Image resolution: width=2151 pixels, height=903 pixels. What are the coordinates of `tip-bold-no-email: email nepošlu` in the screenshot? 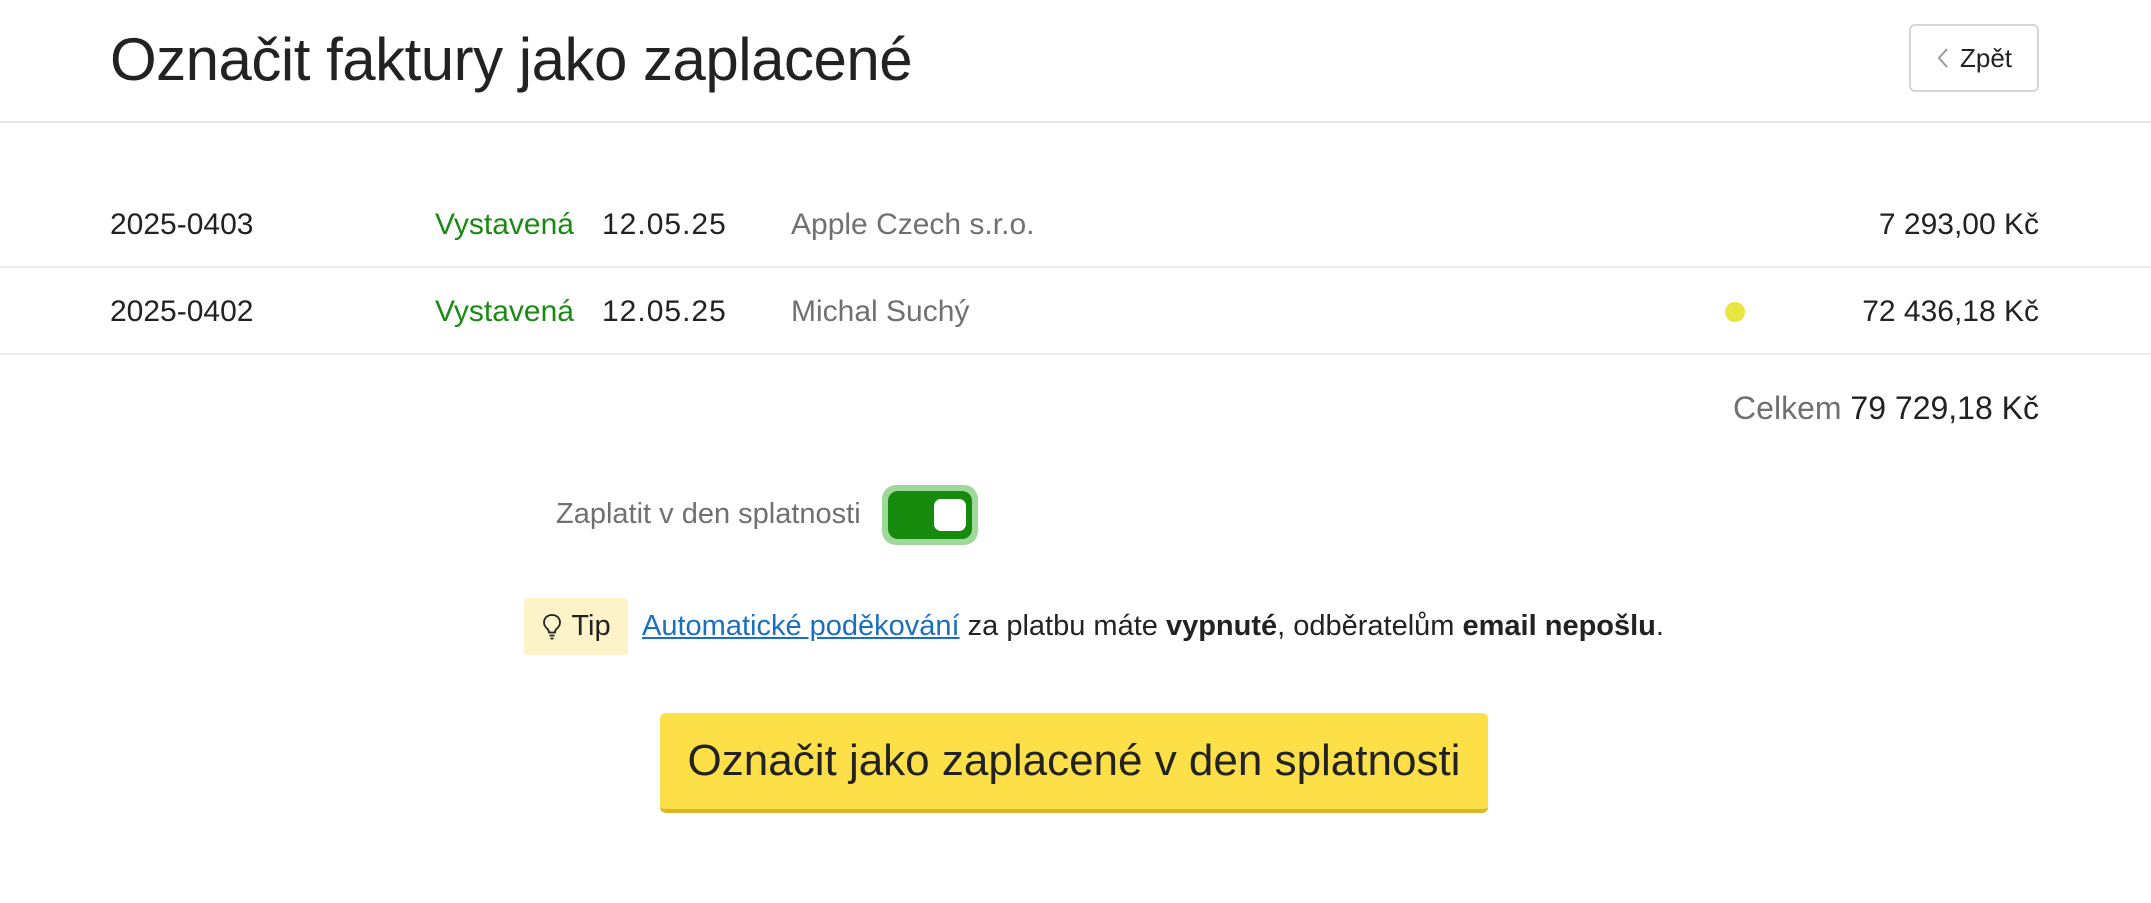 It's located at (1559, 626).